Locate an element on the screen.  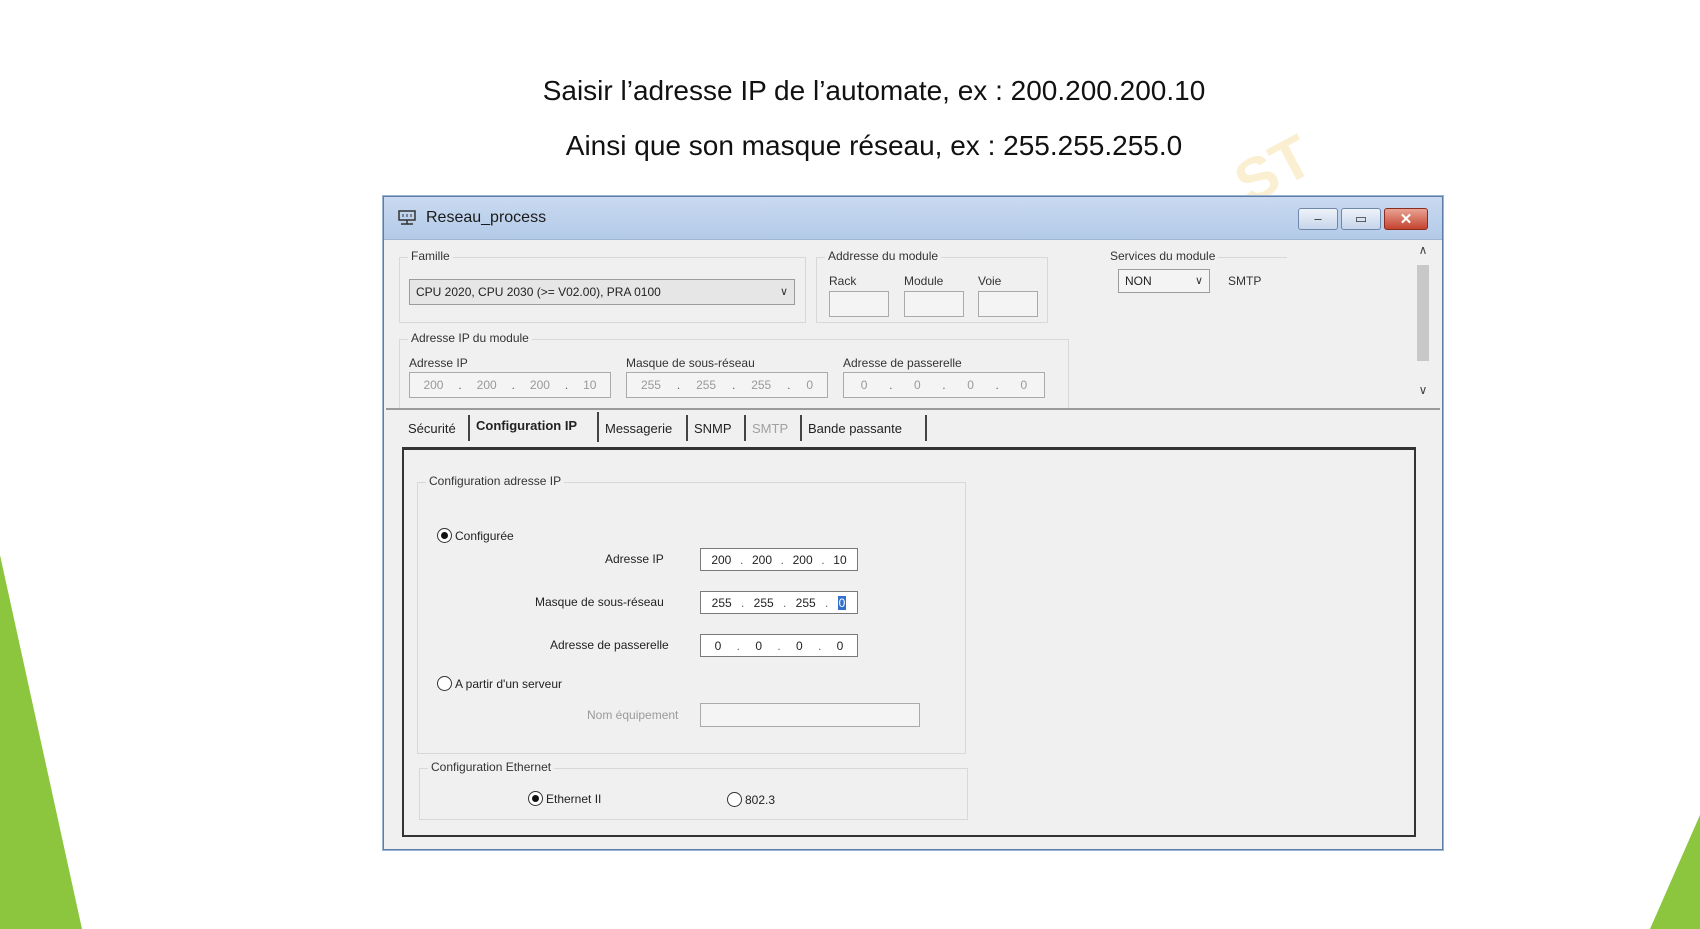
scrollbar-thumb is located at coordinates (1423, 313).